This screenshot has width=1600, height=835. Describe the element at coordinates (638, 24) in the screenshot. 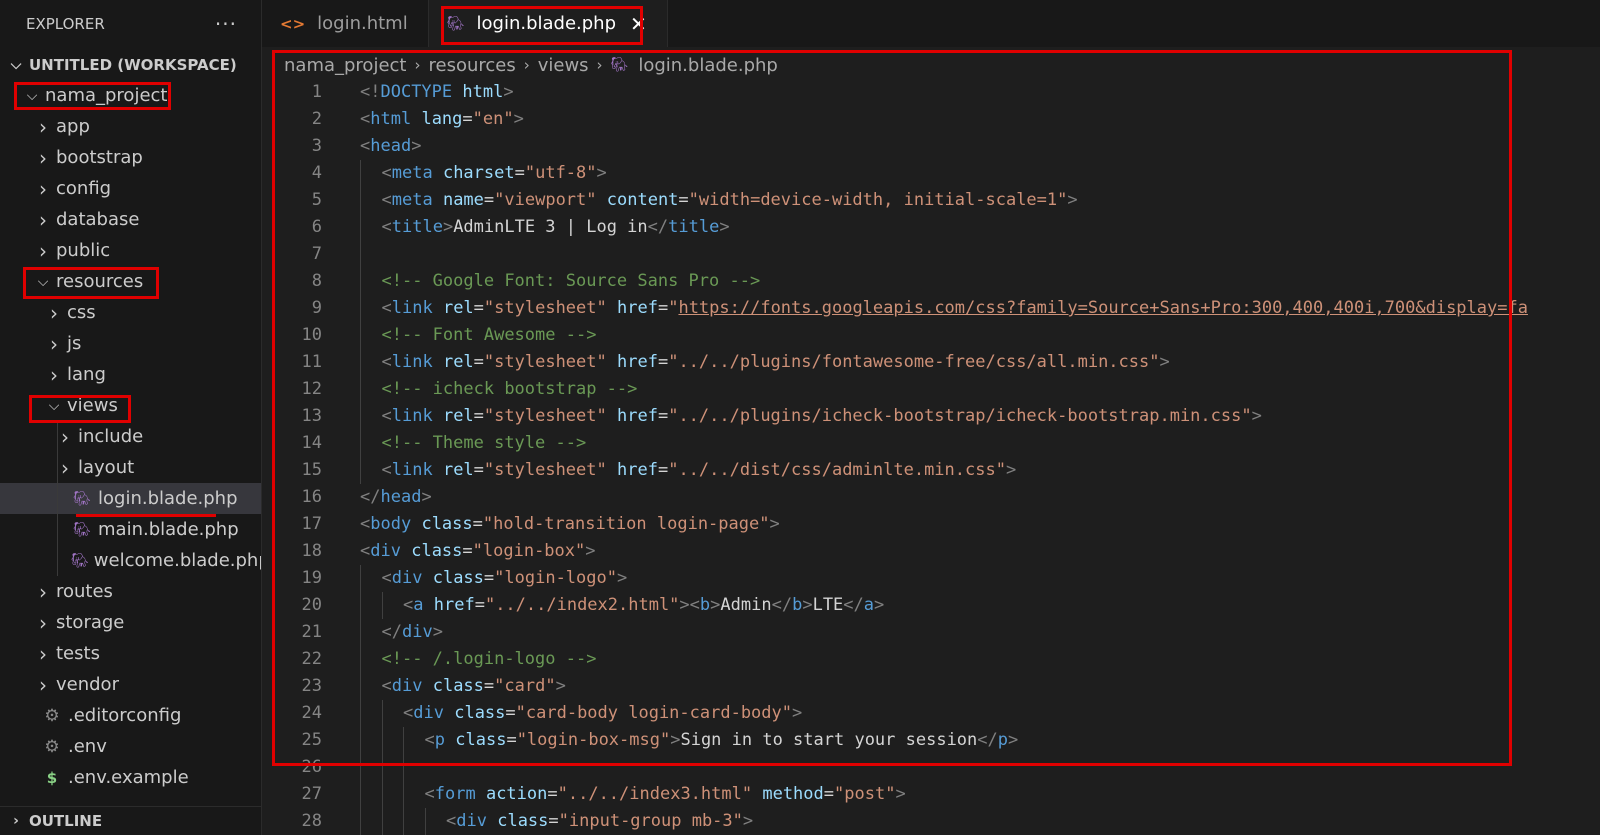

I see `close-icon: ✕` at that location.